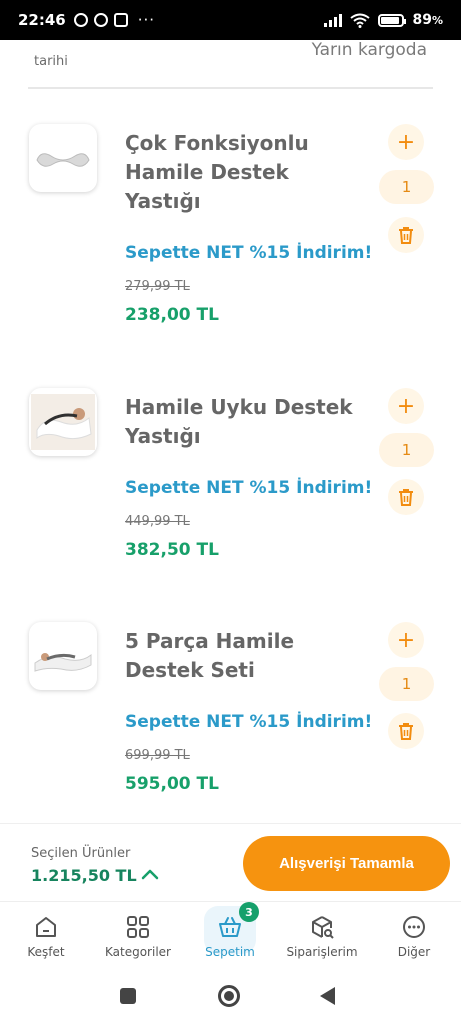  I want to click on back-button, so click(327, 996).